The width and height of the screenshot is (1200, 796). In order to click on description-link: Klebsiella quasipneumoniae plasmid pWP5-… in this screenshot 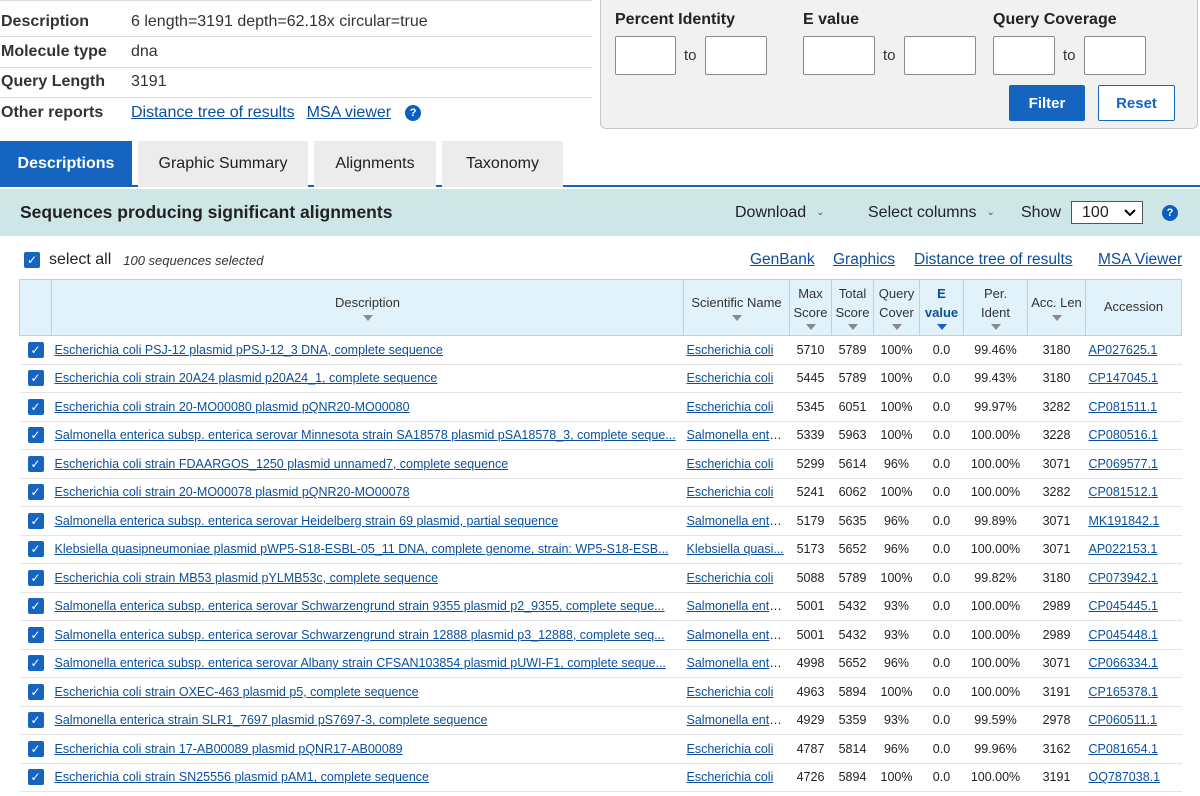, I will do `click(362, 549)`.